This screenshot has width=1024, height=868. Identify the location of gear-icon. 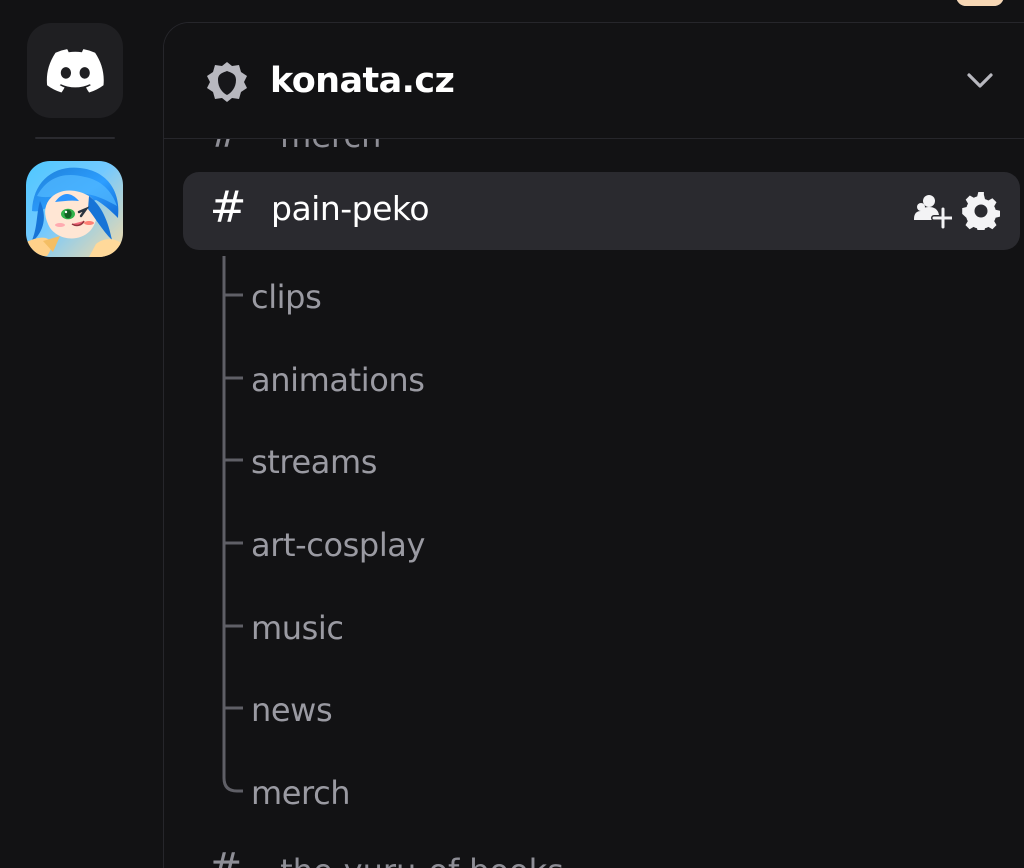
(981, 211).